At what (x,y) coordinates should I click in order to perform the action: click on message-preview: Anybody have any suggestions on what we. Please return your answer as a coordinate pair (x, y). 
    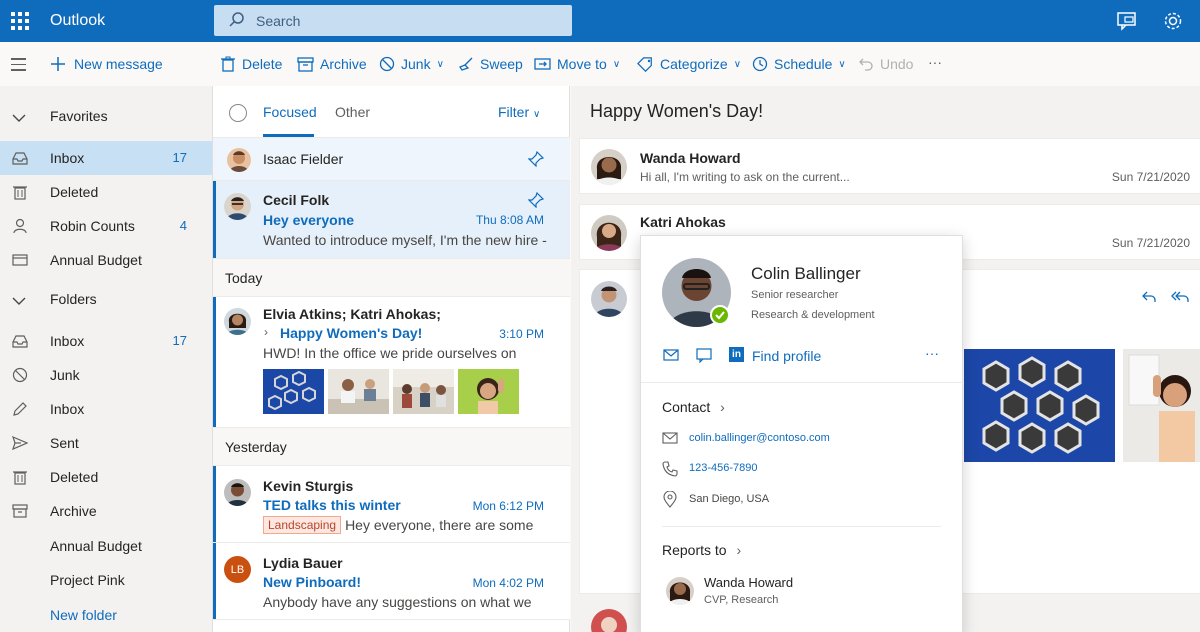
    Looking at the image, I should click on (397, 602).